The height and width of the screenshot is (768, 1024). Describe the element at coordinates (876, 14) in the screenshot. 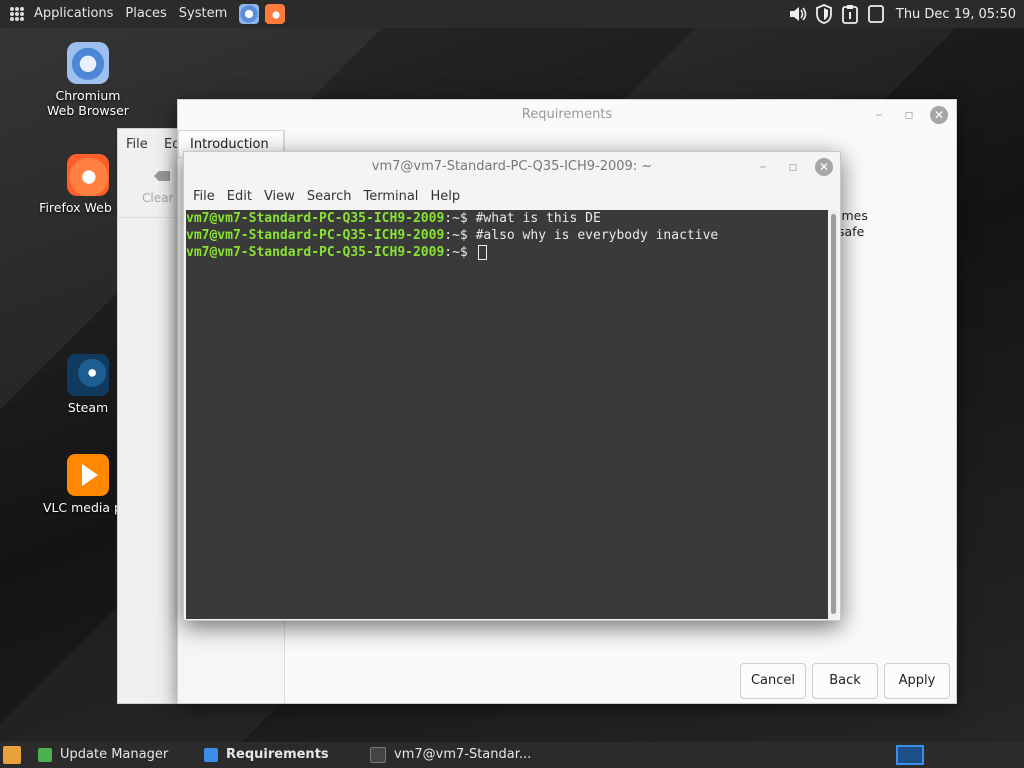

I see `battery-icon` at that location.